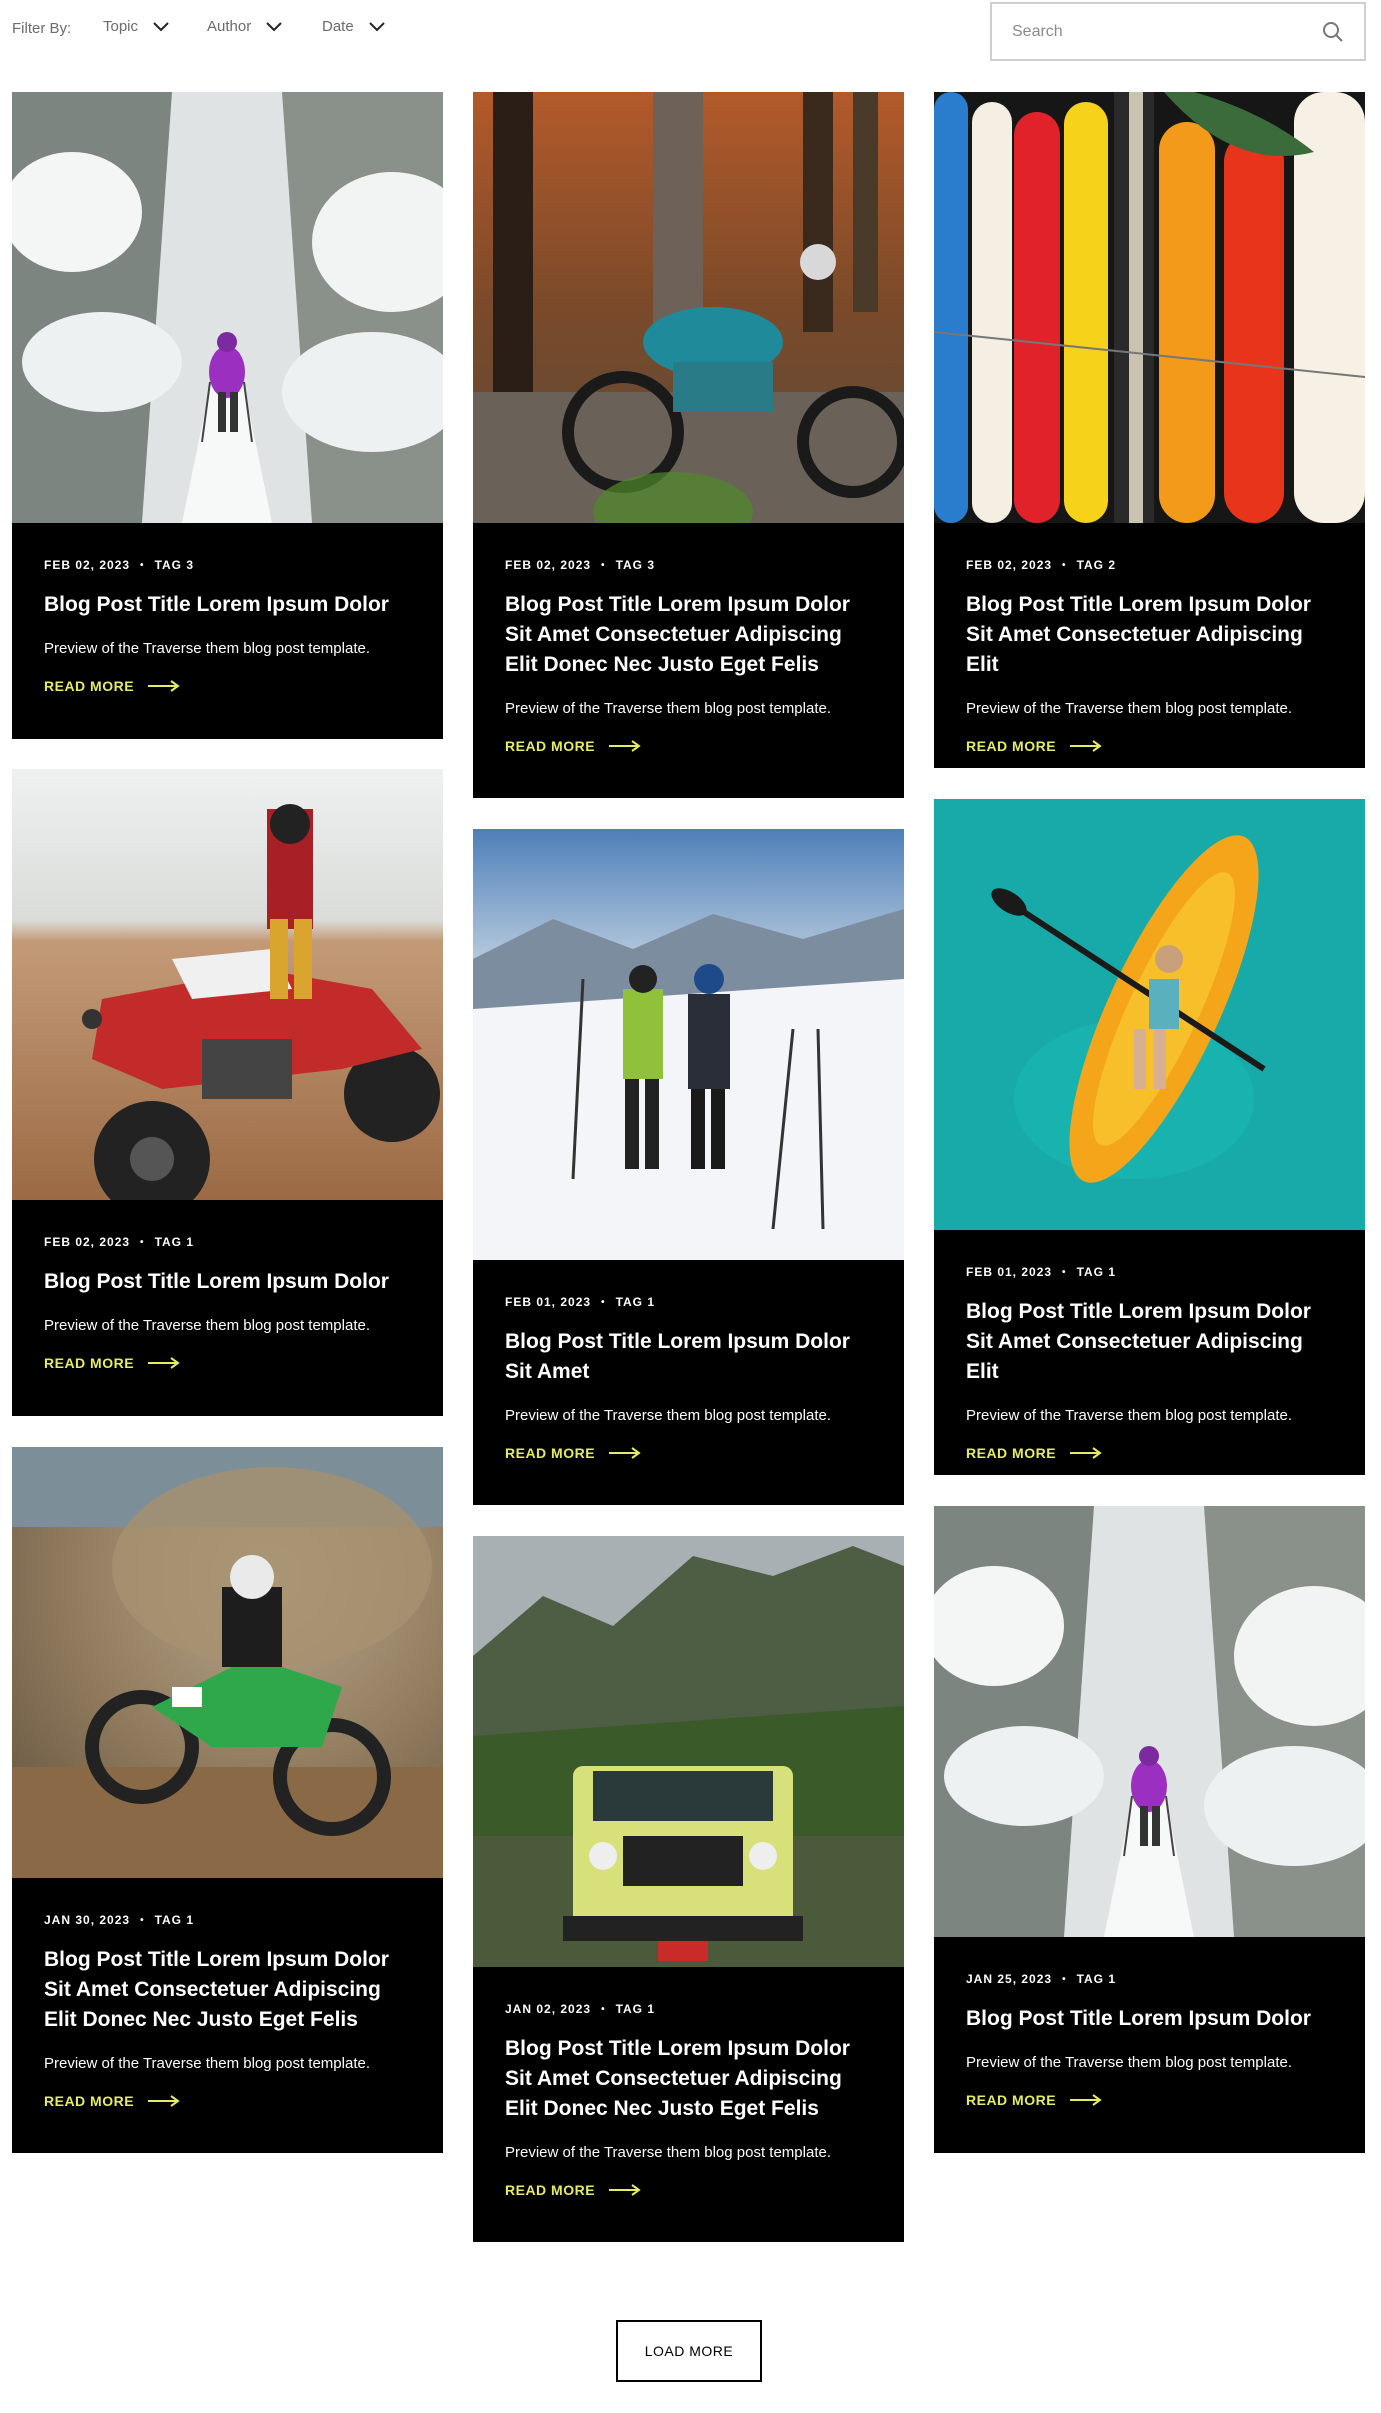 Image resolution: width=1381 pixels, height=2413 pixels. I want to click on post-tag: TAG 2, so click(1096, 565).